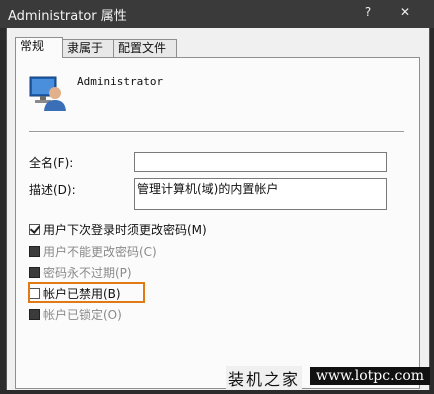 The image size is (434, 394). I want to click on close-button: ✕, so click(405, 12).